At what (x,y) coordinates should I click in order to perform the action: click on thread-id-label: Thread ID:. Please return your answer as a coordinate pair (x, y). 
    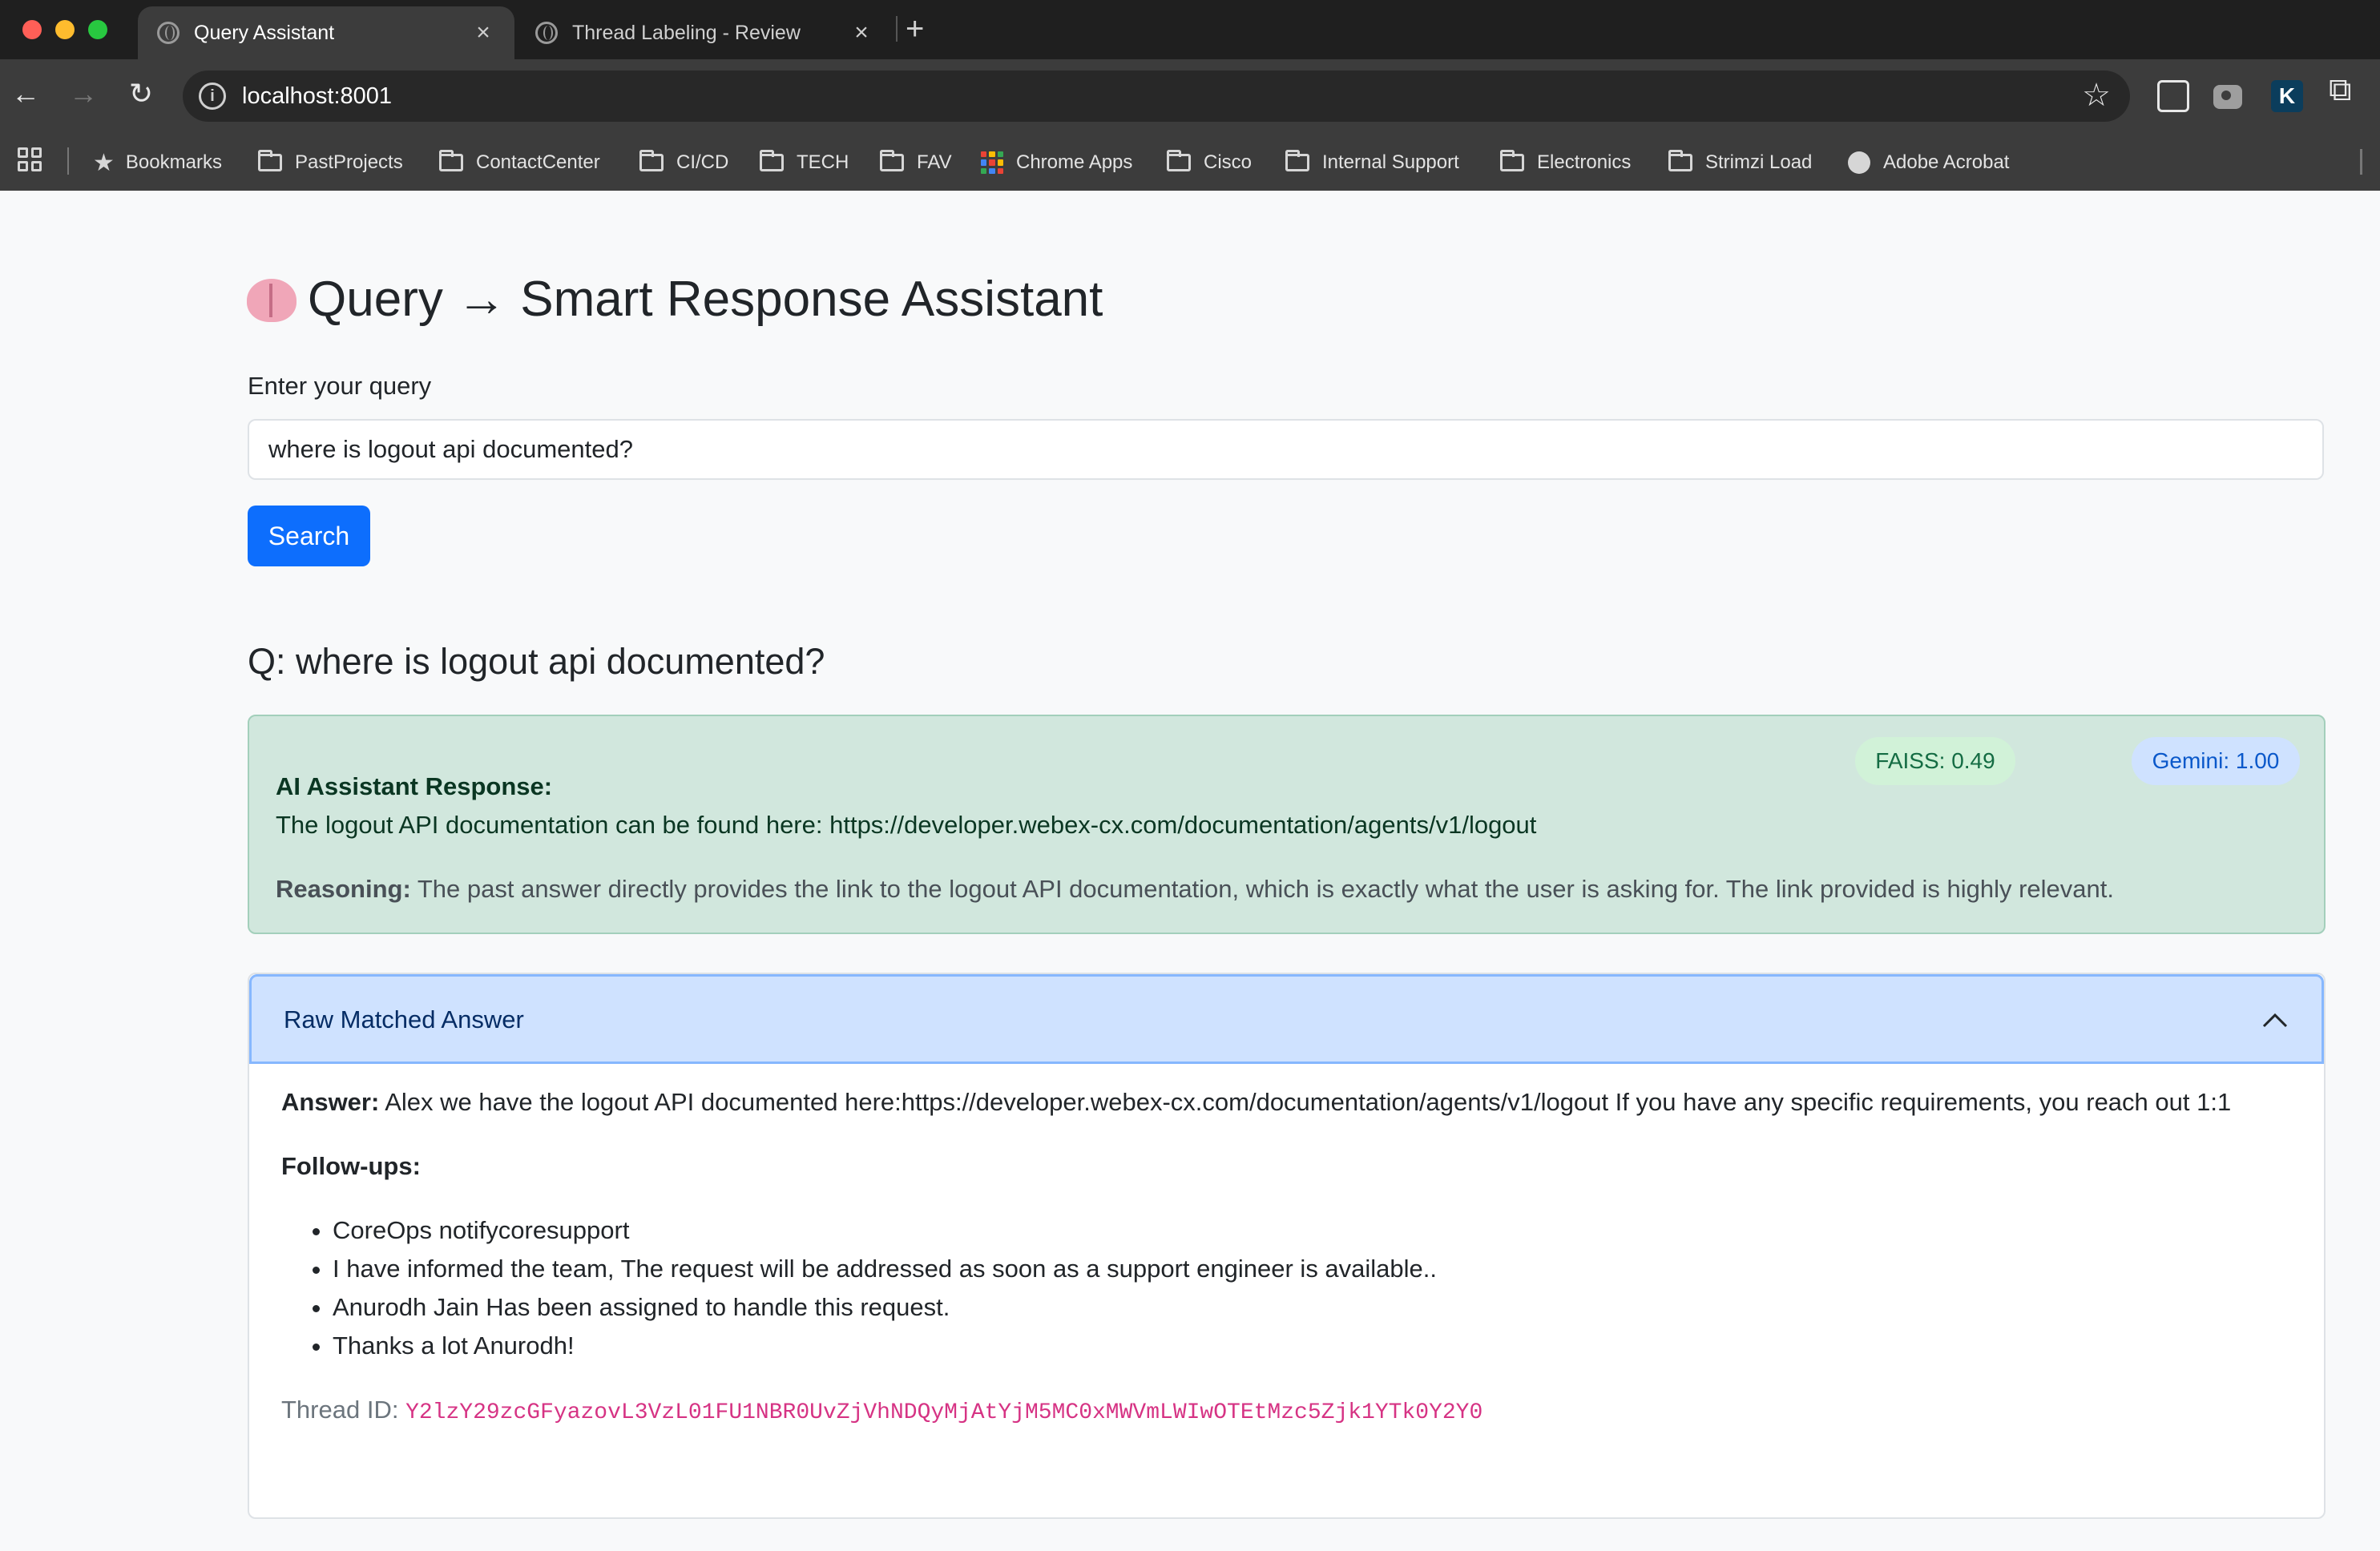
    Looking at the image, I should click on (343, 1410).